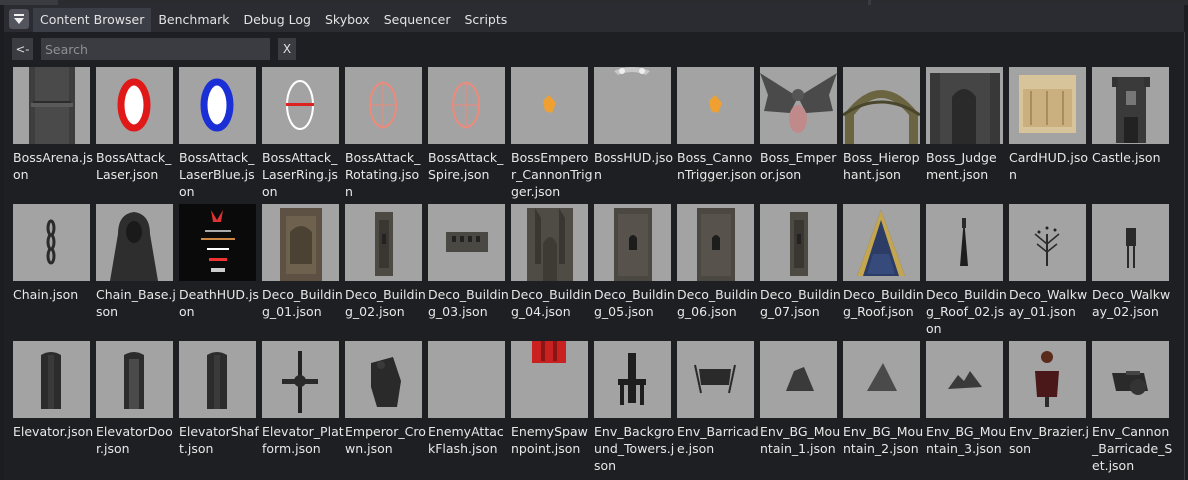  What do you see at coordinates (551, 303) in the screenshot?
I see `asset-filename: Deco_Building_04.json` at bounding box center [551, 303].